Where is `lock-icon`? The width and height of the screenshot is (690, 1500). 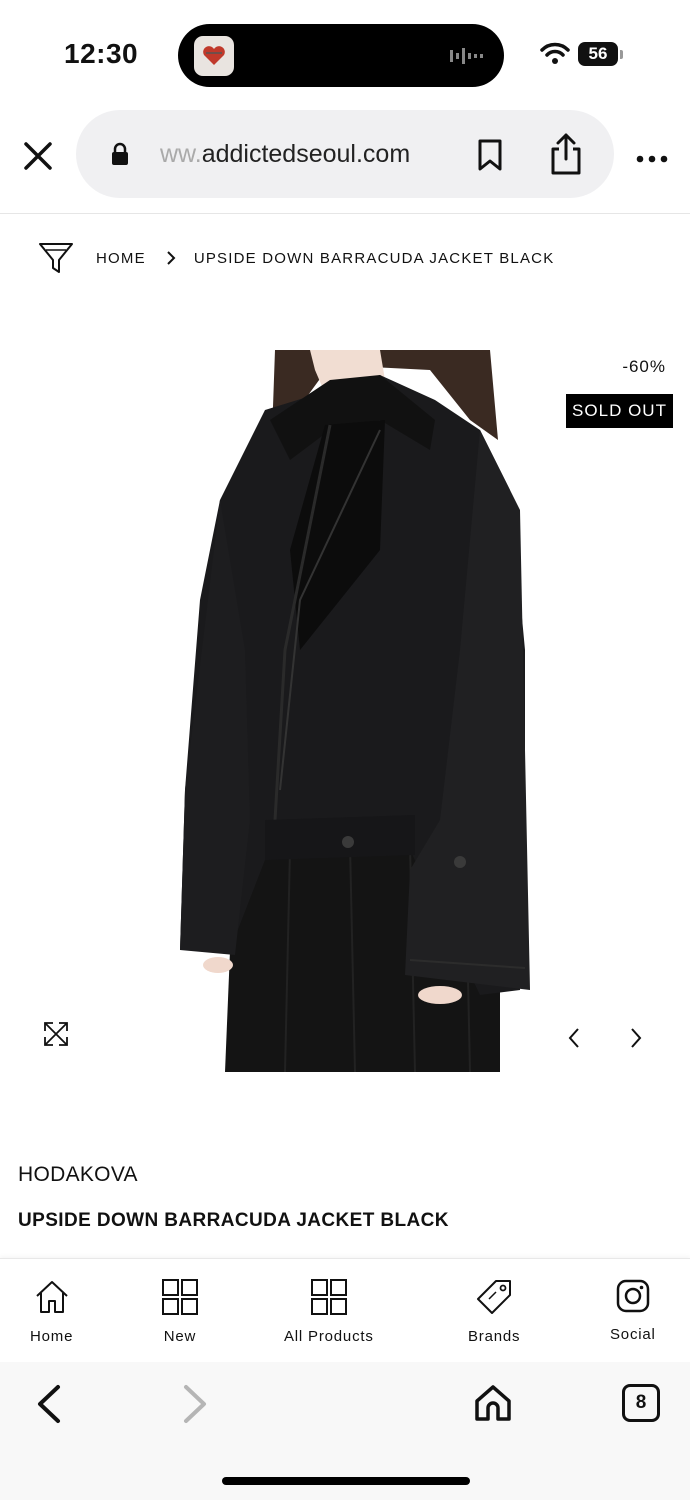 lock-icon is located at coordinates (120, 156).